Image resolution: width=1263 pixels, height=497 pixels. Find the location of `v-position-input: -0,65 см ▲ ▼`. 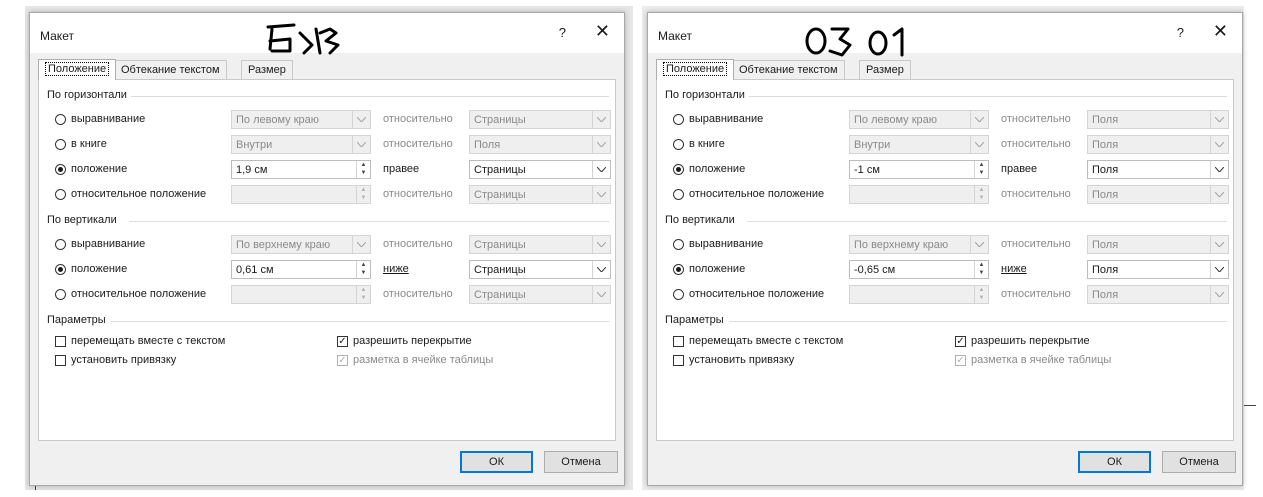

v-position-input: -0,65 см ▲ ▼ is located at coordinates (919, 269).